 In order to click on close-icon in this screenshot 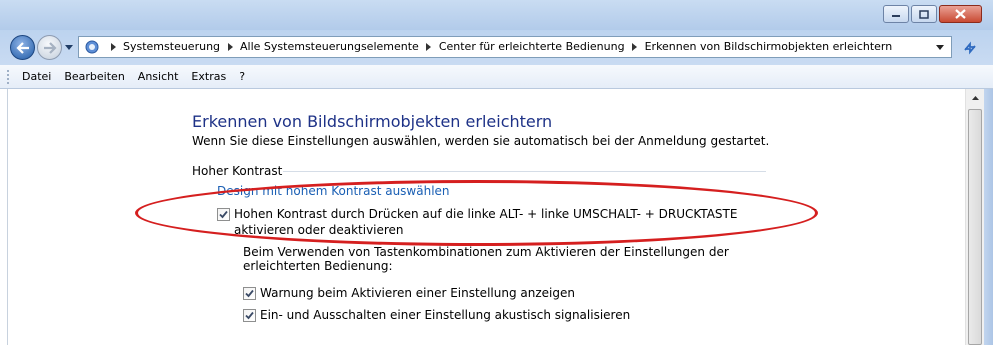, I will do `click(960, 14)`.